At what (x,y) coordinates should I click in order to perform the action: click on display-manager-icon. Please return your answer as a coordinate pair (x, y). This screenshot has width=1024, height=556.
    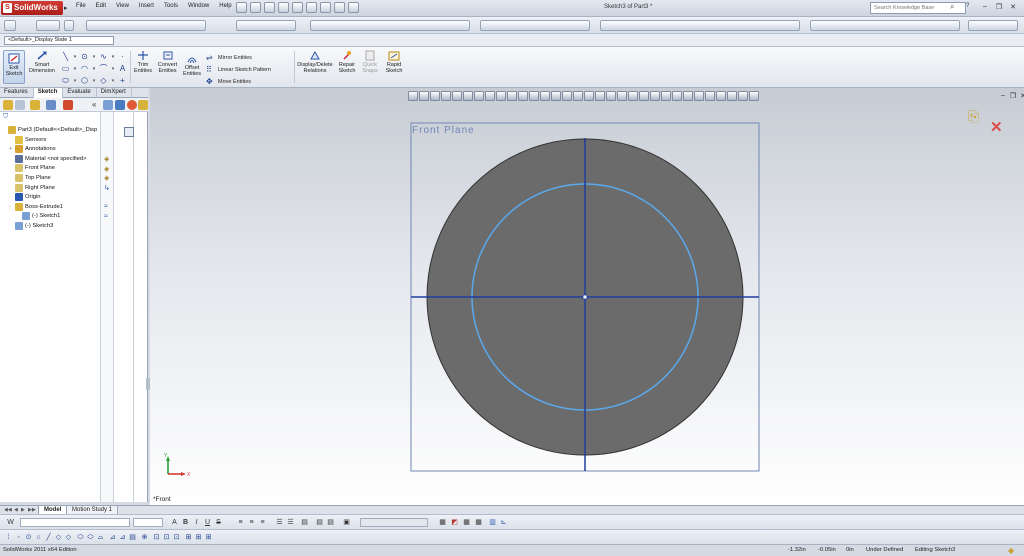
    Looking at the image, I should click on (68, 105).